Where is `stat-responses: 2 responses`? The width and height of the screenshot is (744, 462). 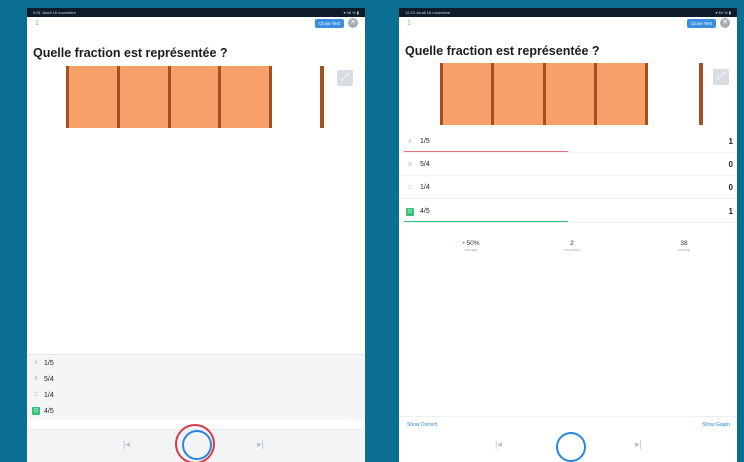 stat-responses: 2 responses is located at coordinates (572, 246).